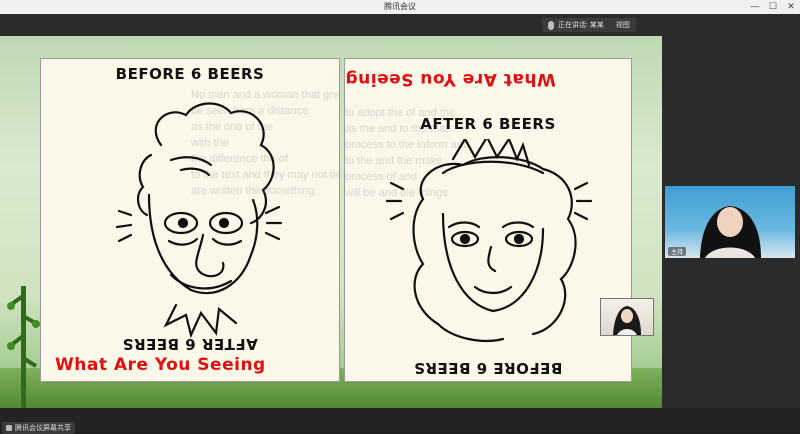 The height and width of the screenshot is (434, 800). I want to click on bottom-status-bar: 腾讯会议屏幕共享, so click(400, 421).